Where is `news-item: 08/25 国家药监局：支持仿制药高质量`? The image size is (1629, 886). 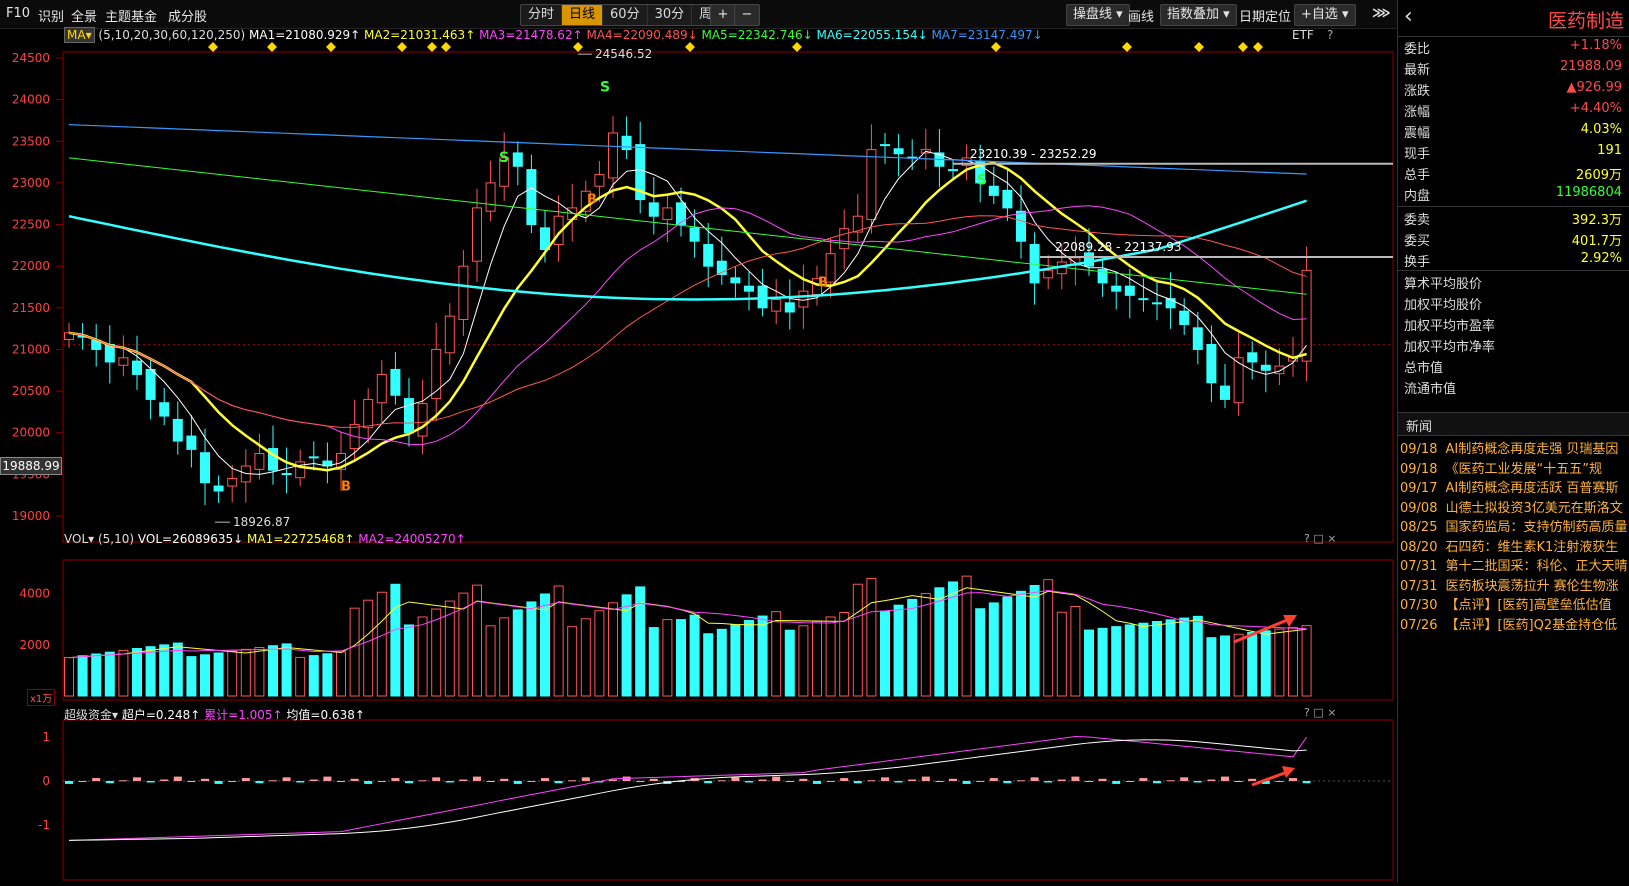
news-item: 08/25 国家药监局：支持仿制药高质量 is located at coordinates (1514, 526).